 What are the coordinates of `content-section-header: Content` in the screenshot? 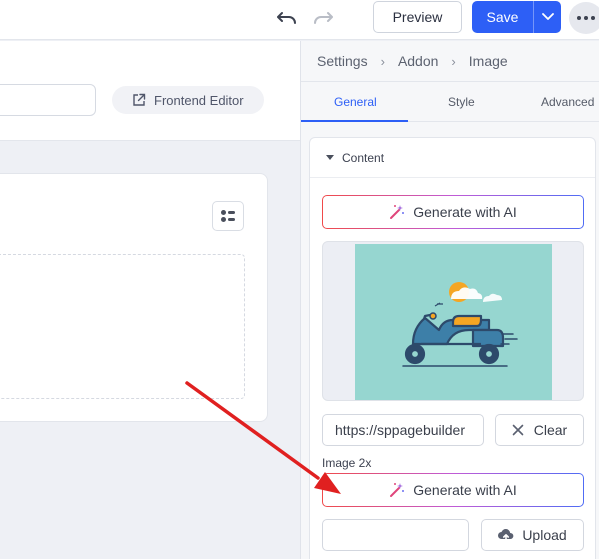 It's located at (452, 158).